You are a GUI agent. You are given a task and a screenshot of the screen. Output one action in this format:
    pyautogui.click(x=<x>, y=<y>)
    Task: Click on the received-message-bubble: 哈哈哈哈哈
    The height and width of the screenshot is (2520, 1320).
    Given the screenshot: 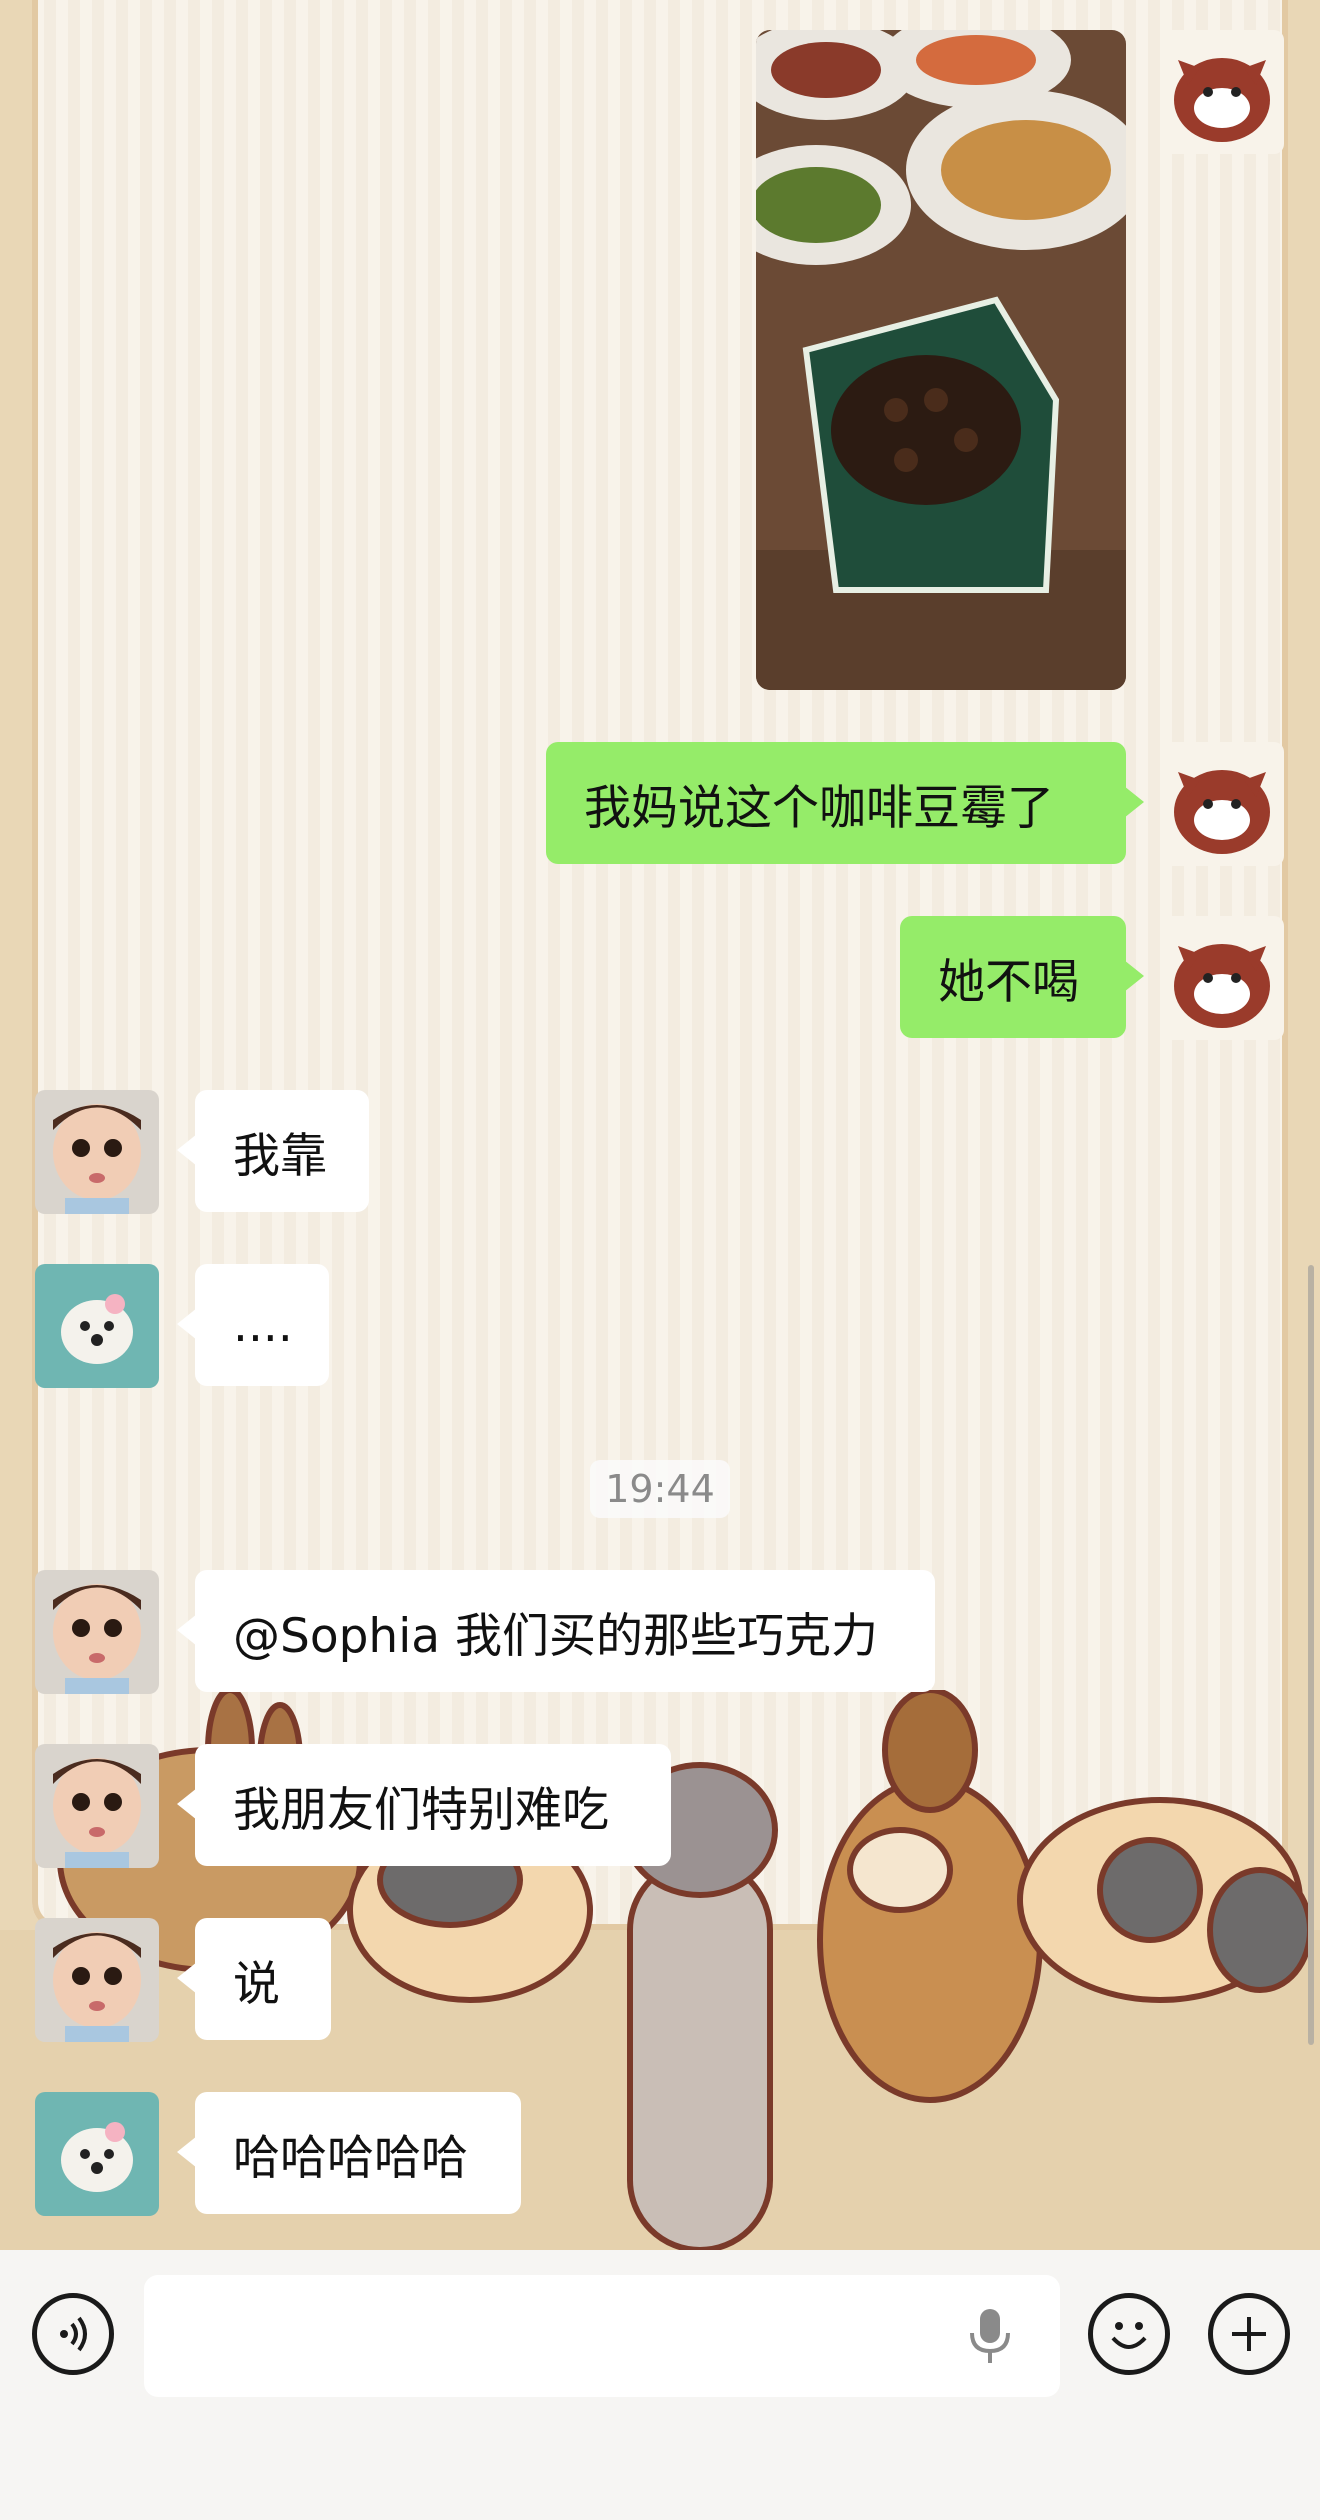 What is the action you would take?
    pyautogui.click(x=349, y=2153)
    